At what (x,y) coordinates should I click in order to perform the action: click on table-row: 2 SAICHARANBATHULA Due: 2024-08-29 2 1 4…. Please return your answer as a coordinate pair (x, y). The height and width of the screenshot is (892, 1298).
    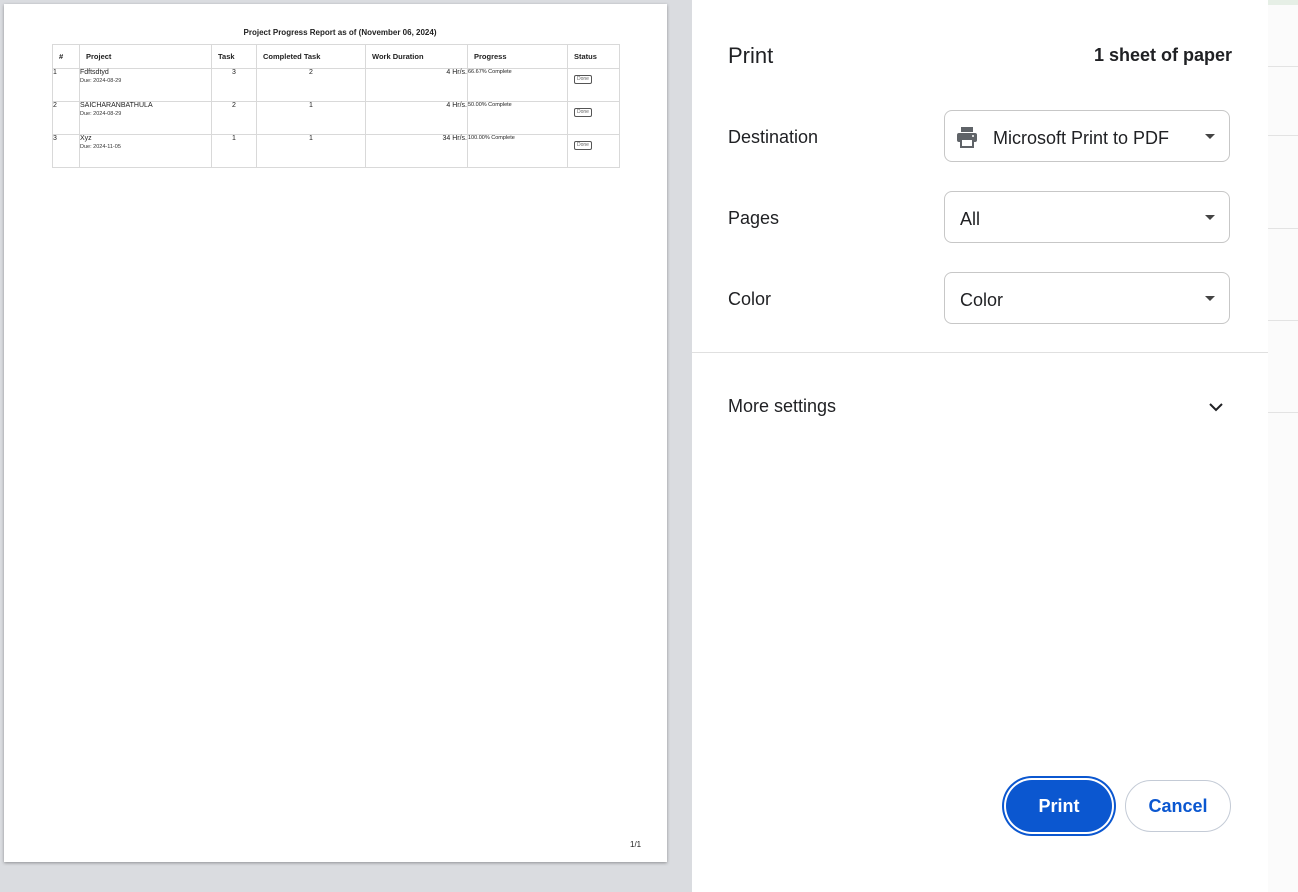
    Looking at the image, I should click on (336, 118).